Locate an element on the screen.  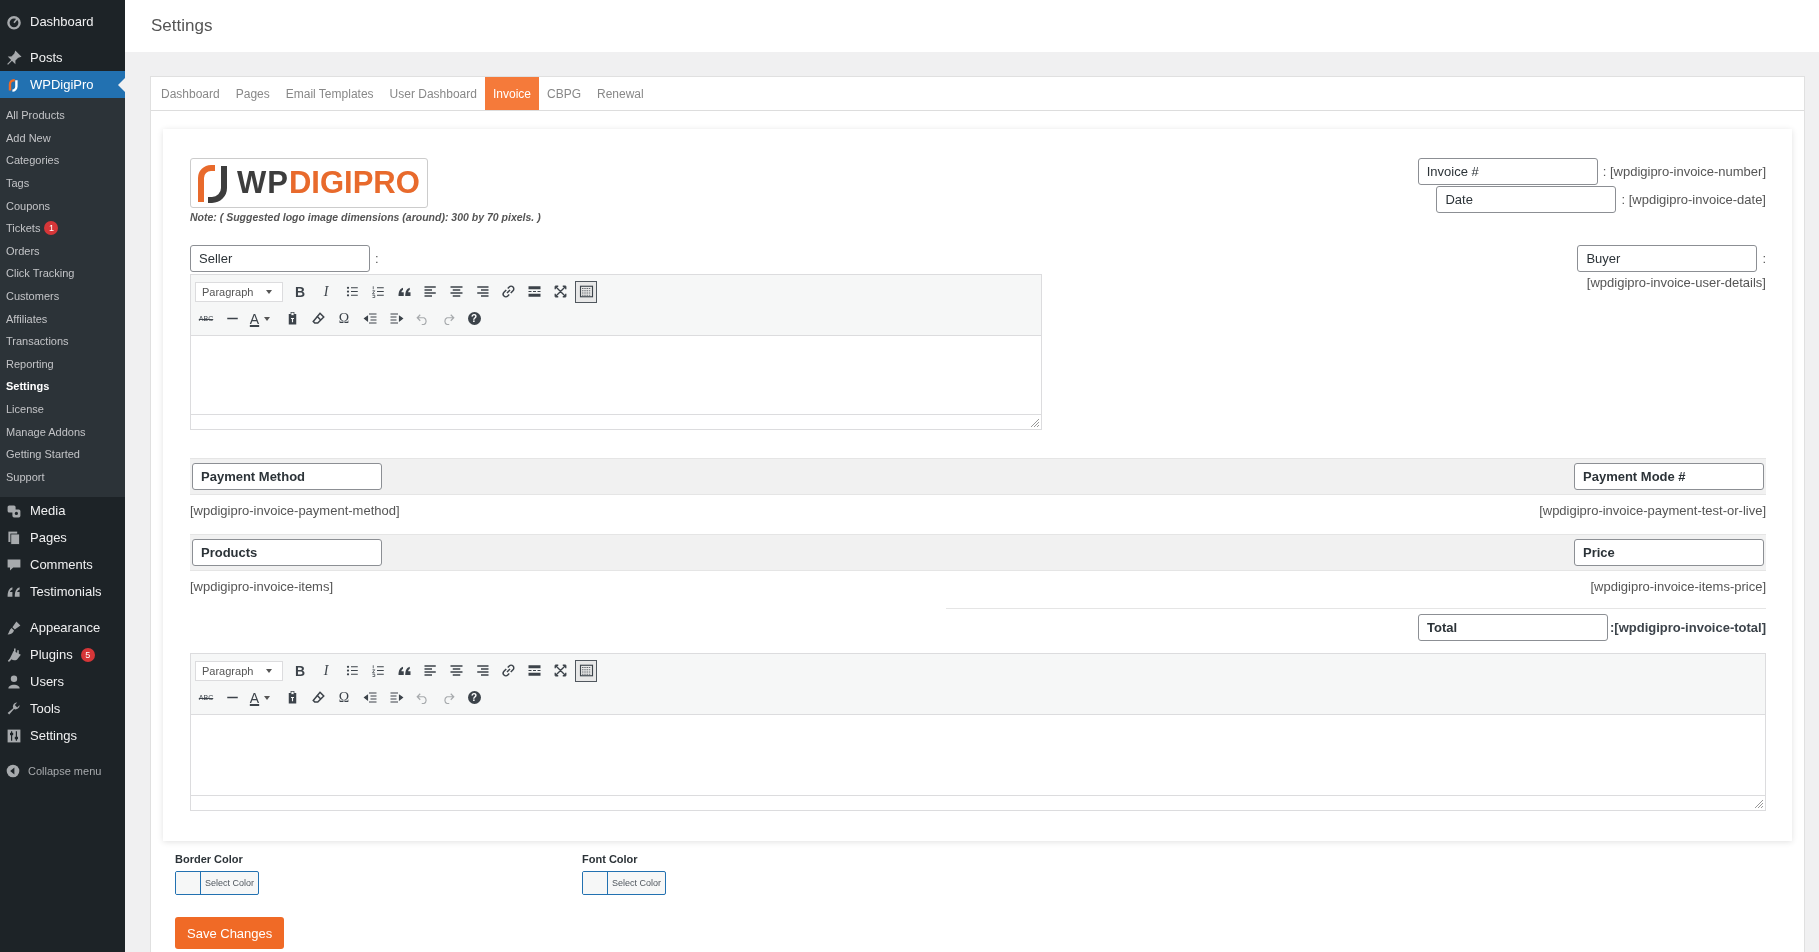
submenu-item: Customers is located at coordinates (62, 296).